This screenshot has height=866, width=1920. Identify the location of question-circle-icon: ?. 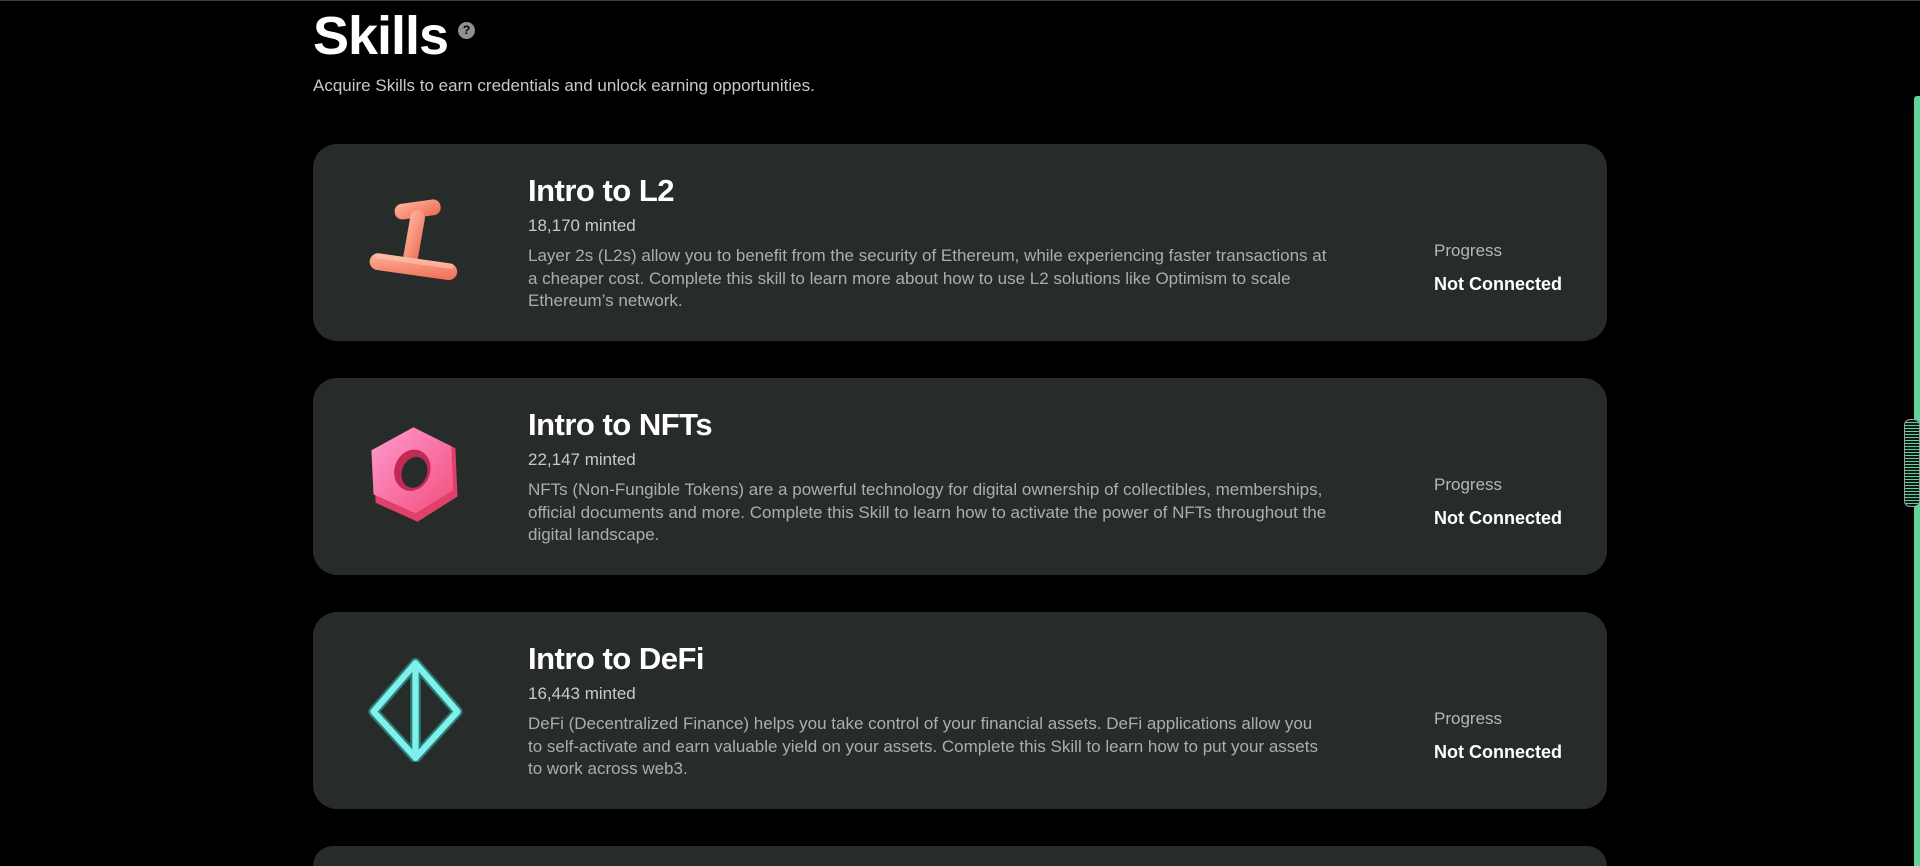
(467, 30).